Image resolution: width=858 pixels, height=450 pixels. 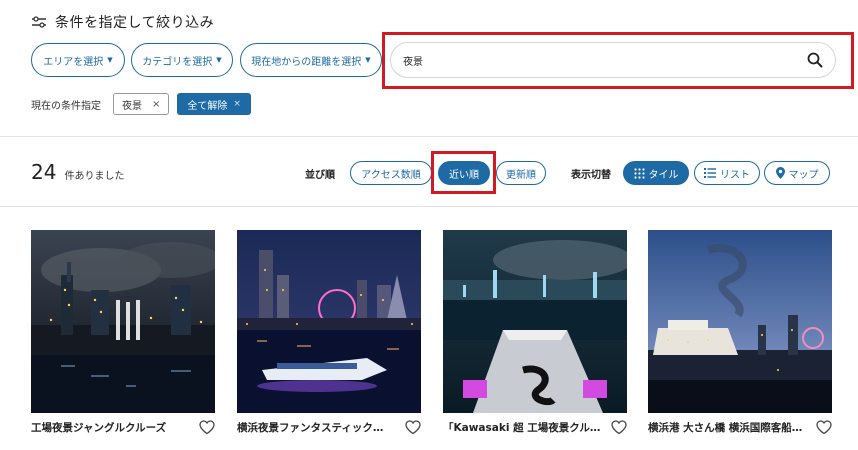 I want to click on condition-chip: 夜景 ×, so click(x=141, y=104).